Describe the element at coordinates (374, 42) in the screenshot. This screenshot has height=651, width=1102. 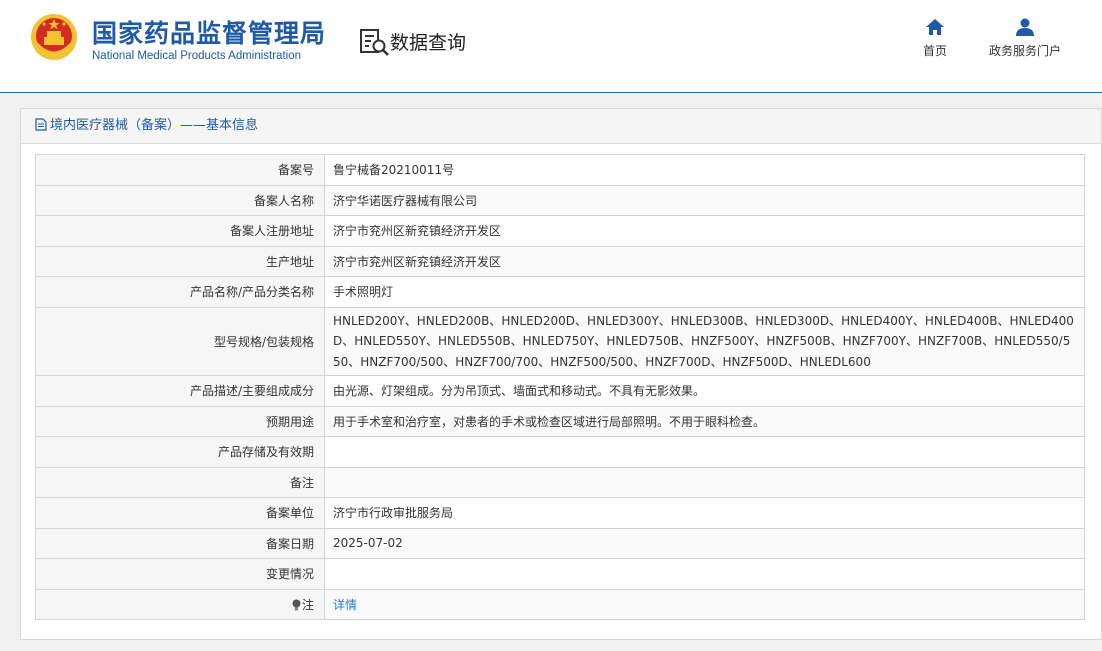
I see `data-query-icon` at that location.